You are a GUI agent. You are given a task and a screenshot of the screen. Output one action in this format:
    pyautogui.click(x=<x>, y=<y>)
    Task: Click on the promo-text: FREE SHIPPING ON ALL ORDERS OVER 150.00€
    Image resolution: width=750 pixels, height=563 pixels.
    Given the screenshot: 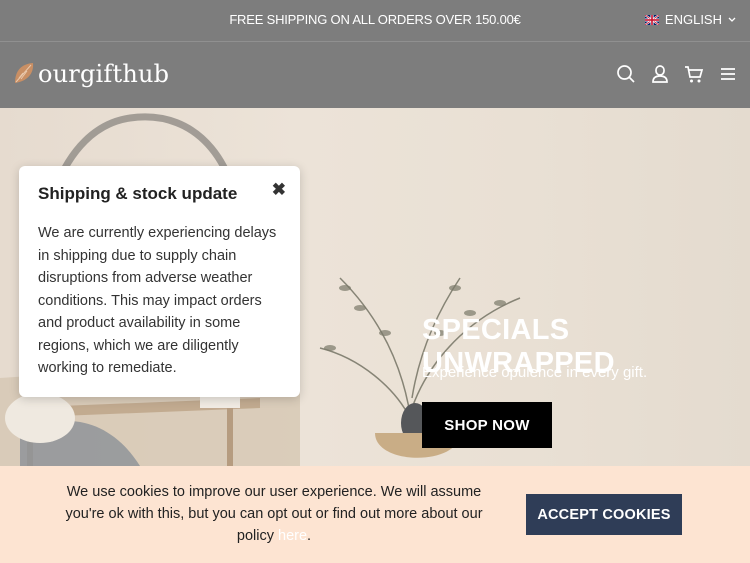 What is the action you would take?
    pyautogui.click(x=375, y=19)
    